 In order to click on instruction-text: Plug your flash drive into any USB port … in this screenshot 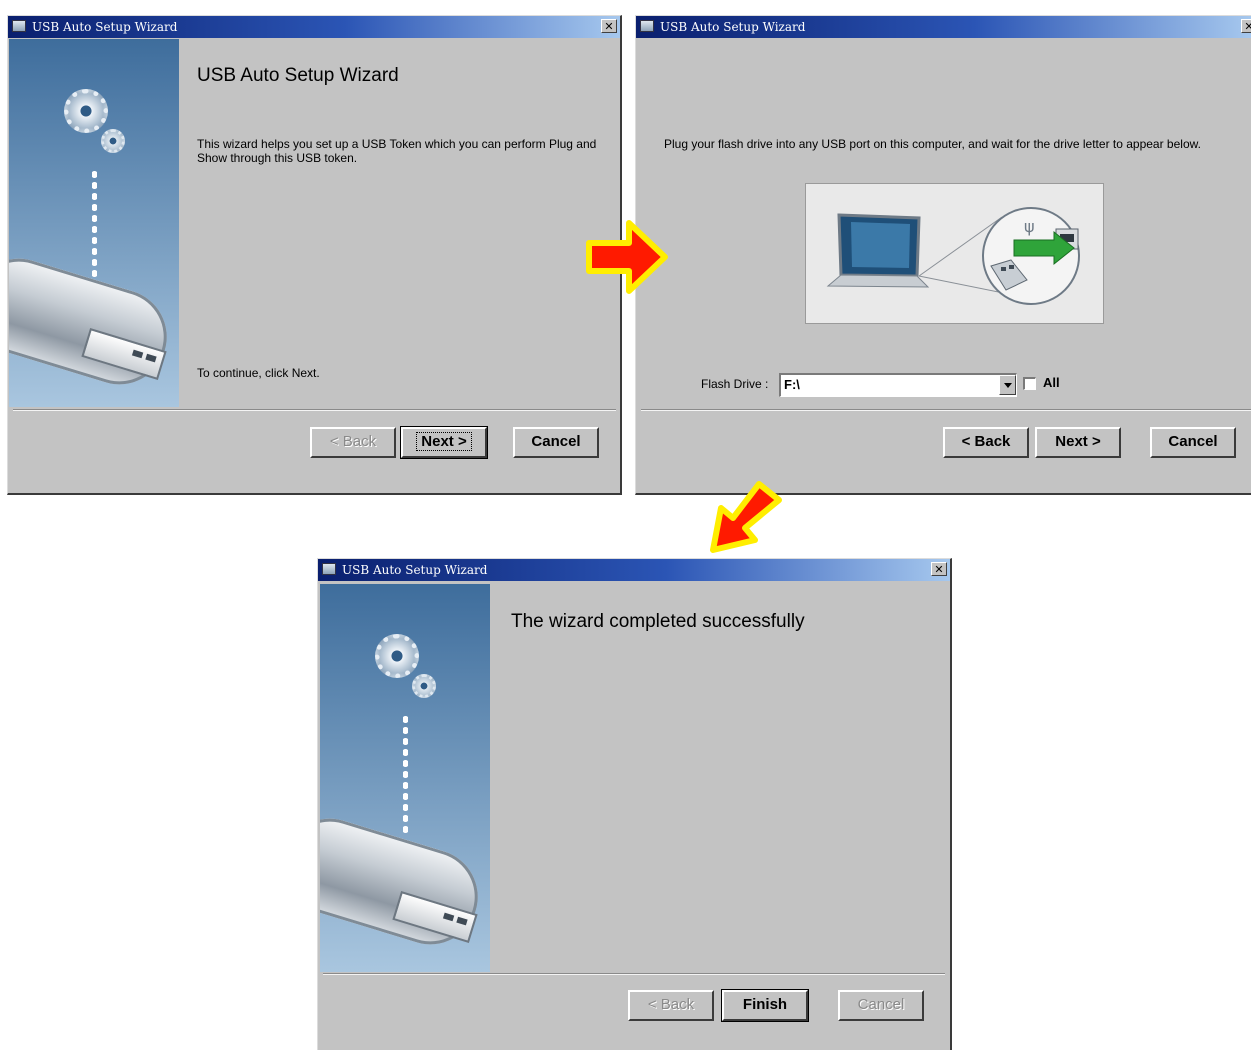, I will do `click(932, 144)`.